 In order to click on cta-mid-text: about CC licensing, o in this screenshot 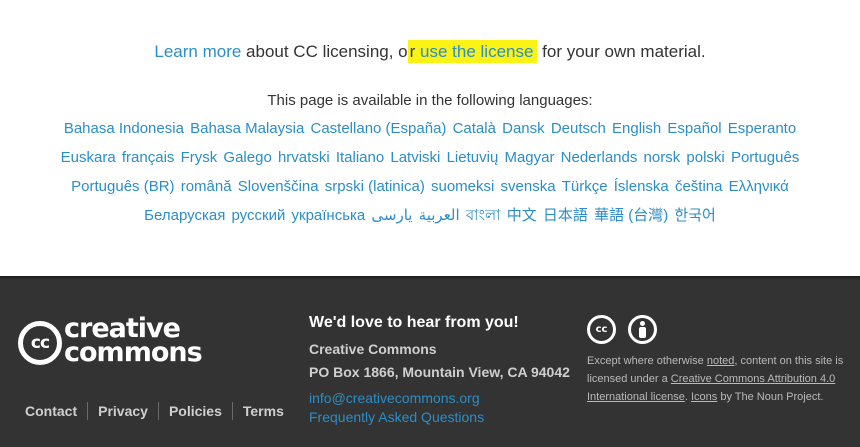, I will do `click(324, 51)`.